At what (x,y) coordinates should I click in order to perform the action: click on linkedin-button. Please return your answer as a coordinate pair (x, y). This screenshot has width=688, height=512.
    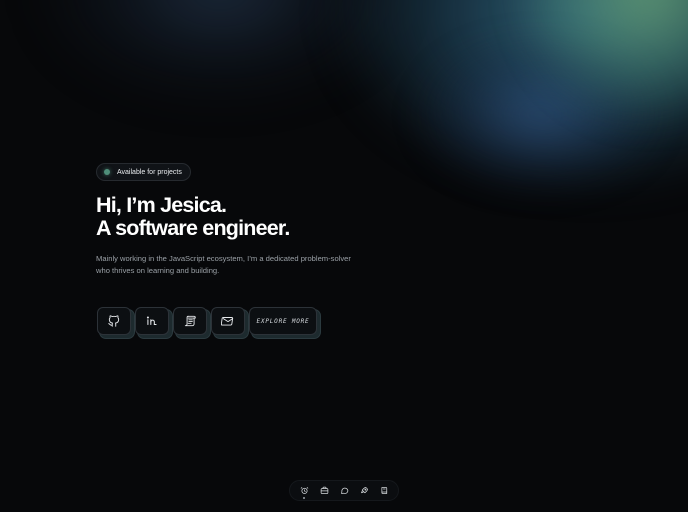
    Looking at the image, I should click on (152, 321).